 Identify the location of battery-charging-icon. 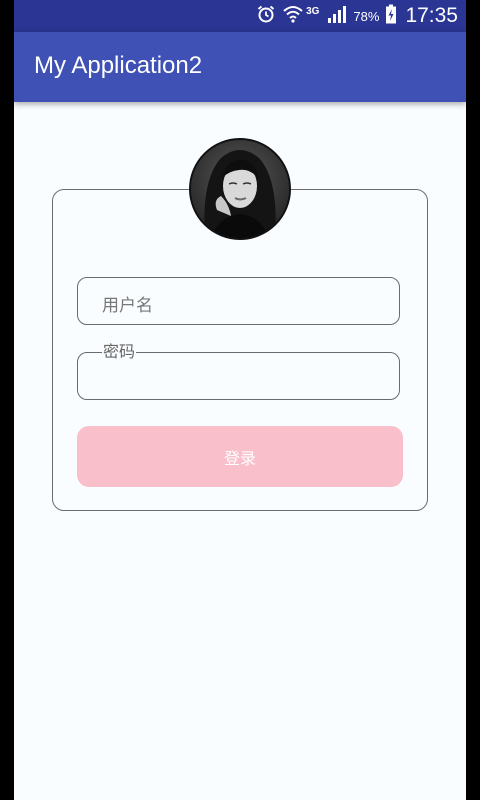
(391, 16).